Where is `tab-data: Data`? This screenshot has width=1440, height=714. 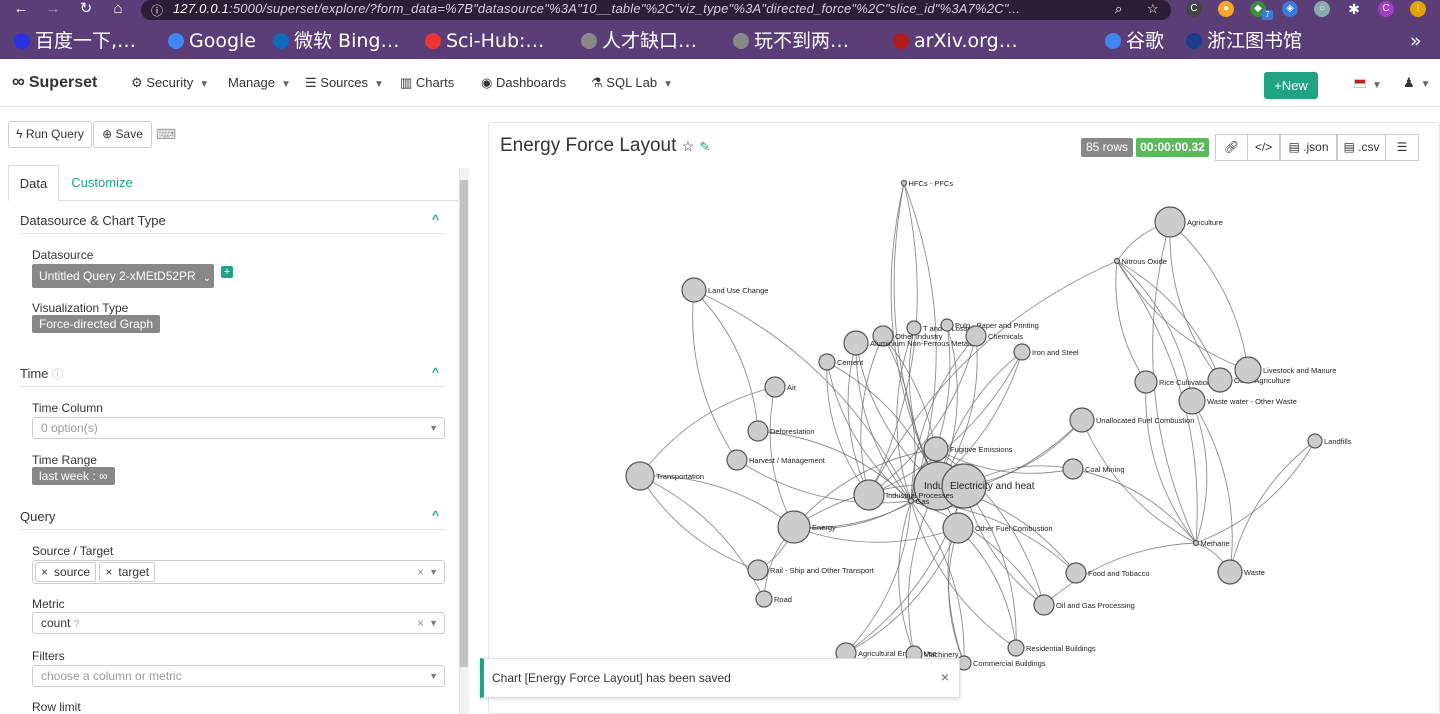 tab-data: Data is located at coordinates (33, 183).